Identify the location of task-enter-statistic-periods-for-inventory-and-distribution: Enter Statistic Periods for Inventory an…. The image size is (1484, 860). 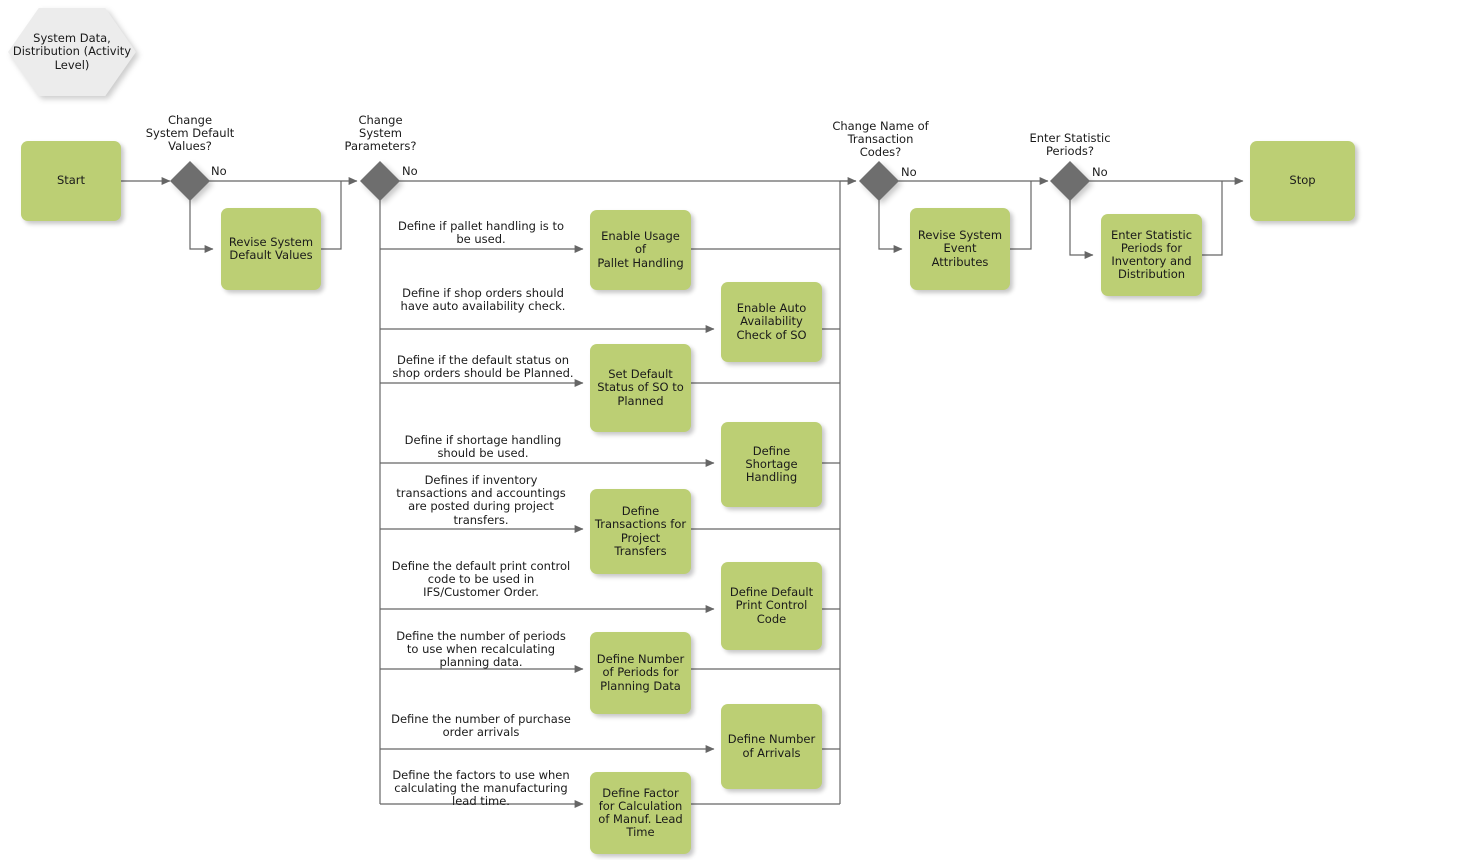
(1151, 255).